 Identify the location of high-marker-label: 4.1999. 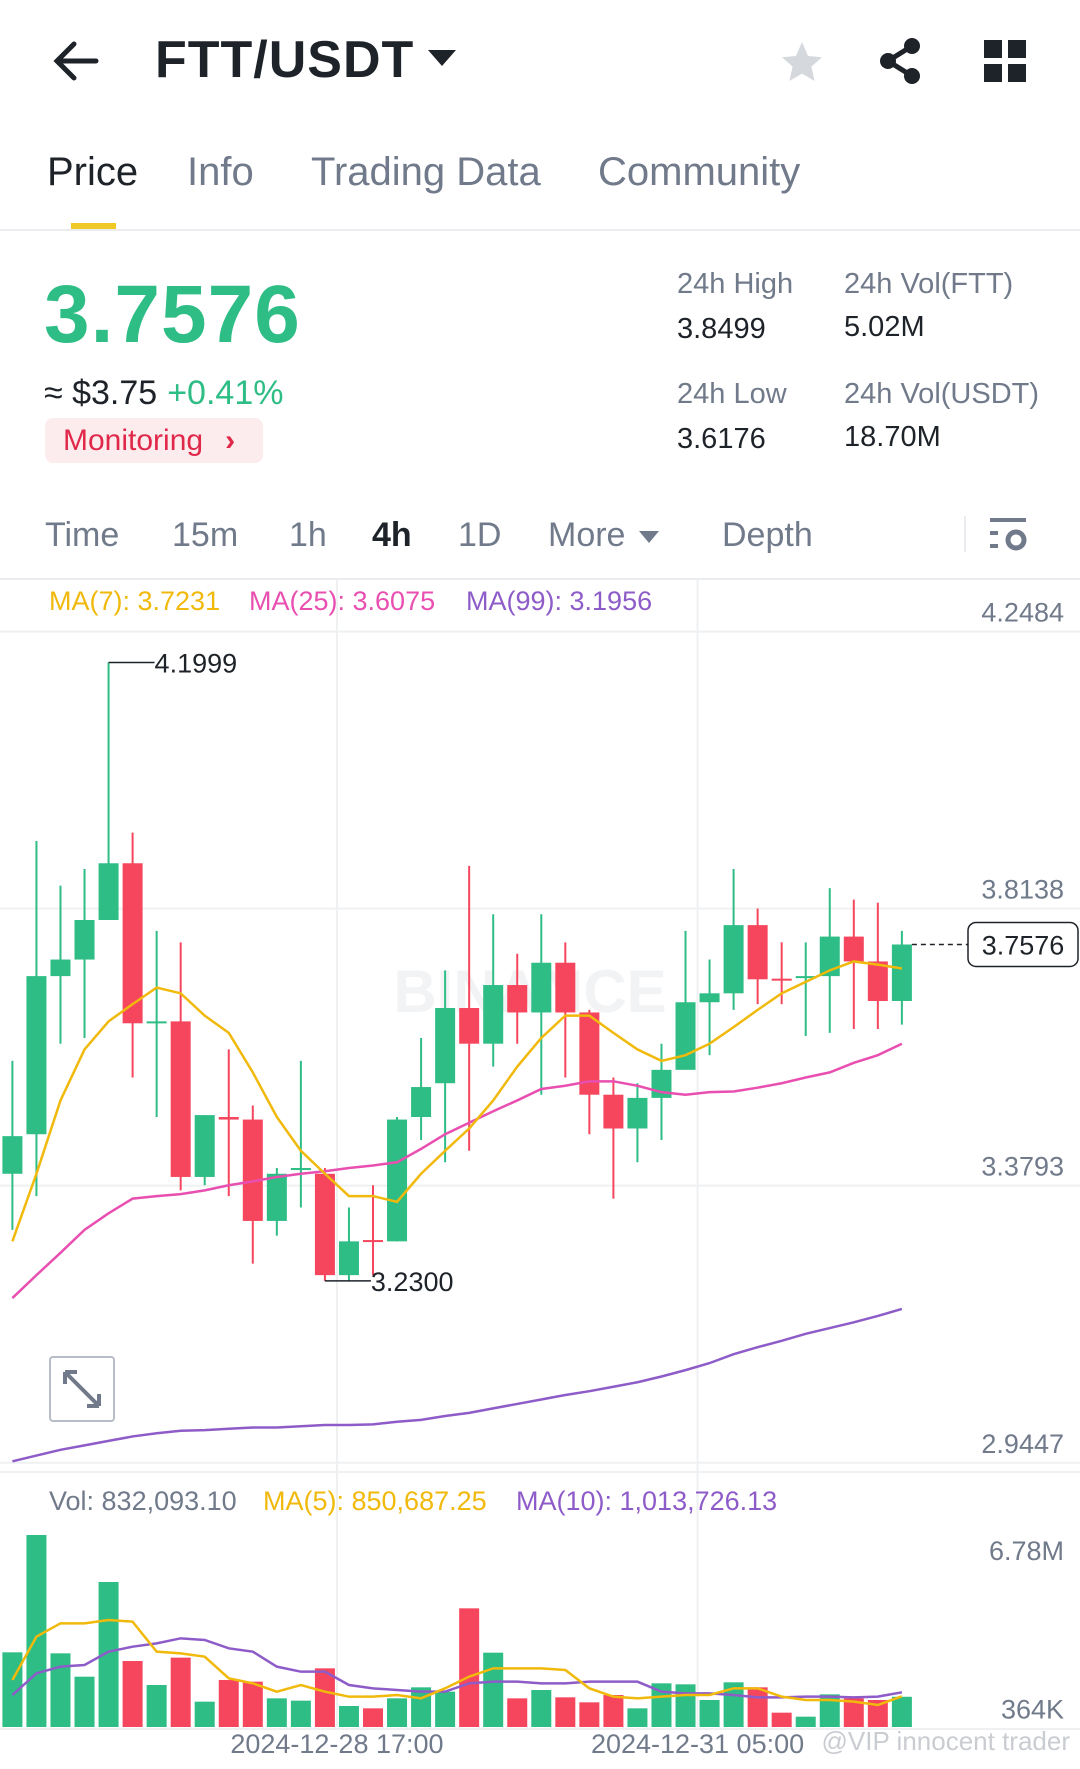
(196, 663).